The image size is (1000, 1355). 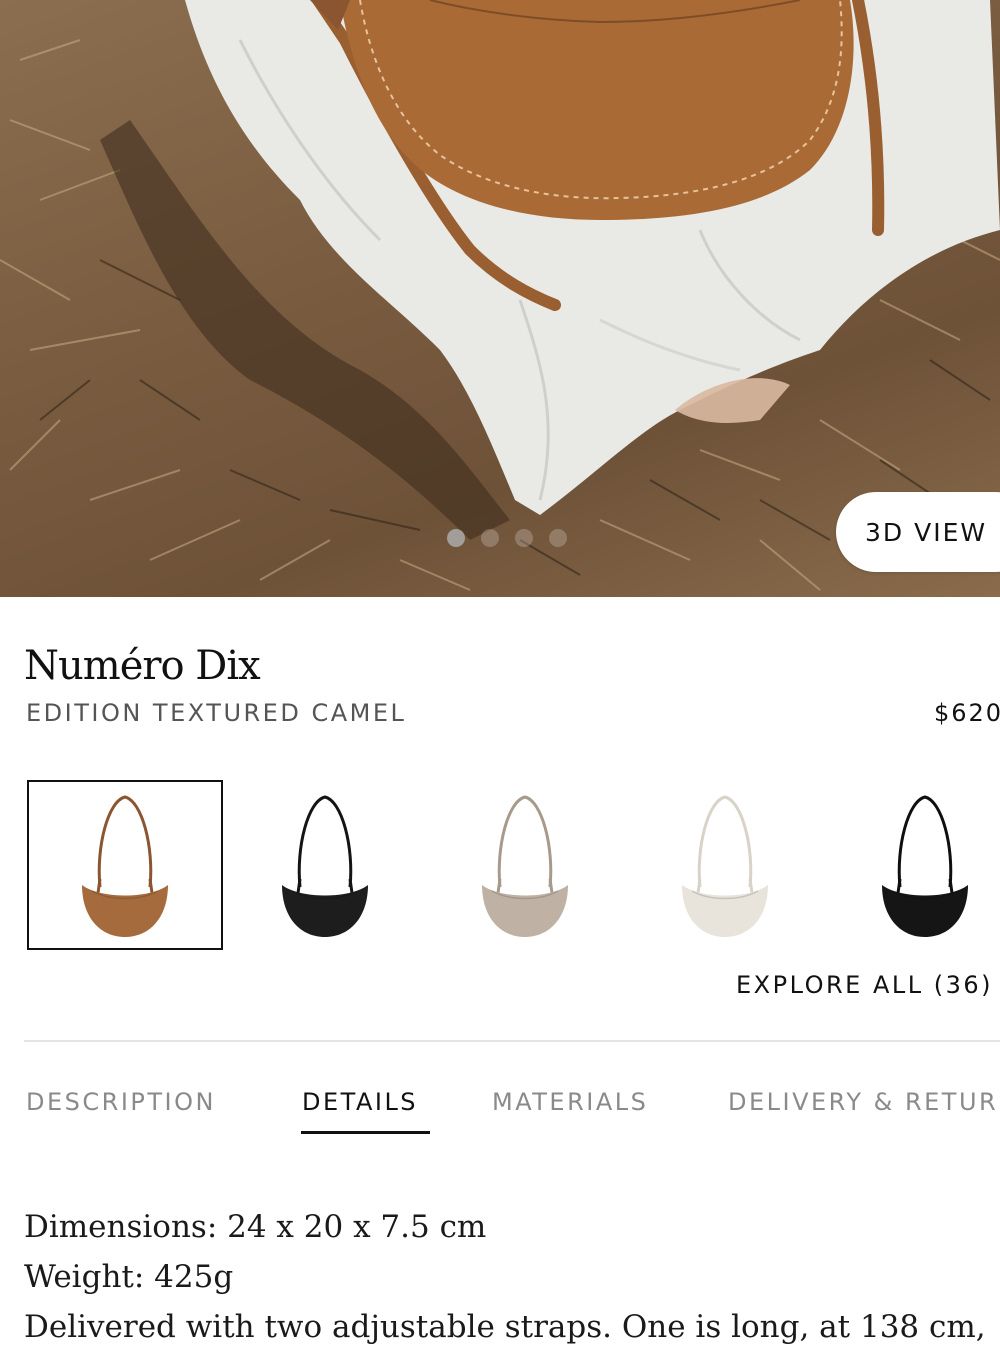 I want to click on tab-description: DESCRIPTION, so click(x=121, y=1102).